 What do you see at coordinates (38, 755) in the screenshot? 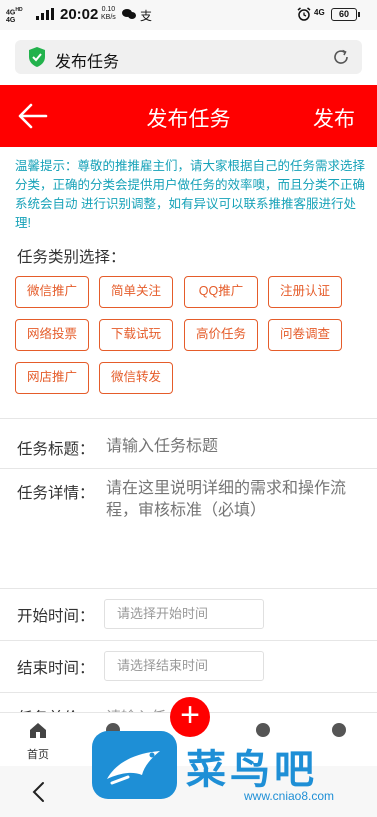
I see `nav-home-label: 首页` at bounding box center [38, 755].